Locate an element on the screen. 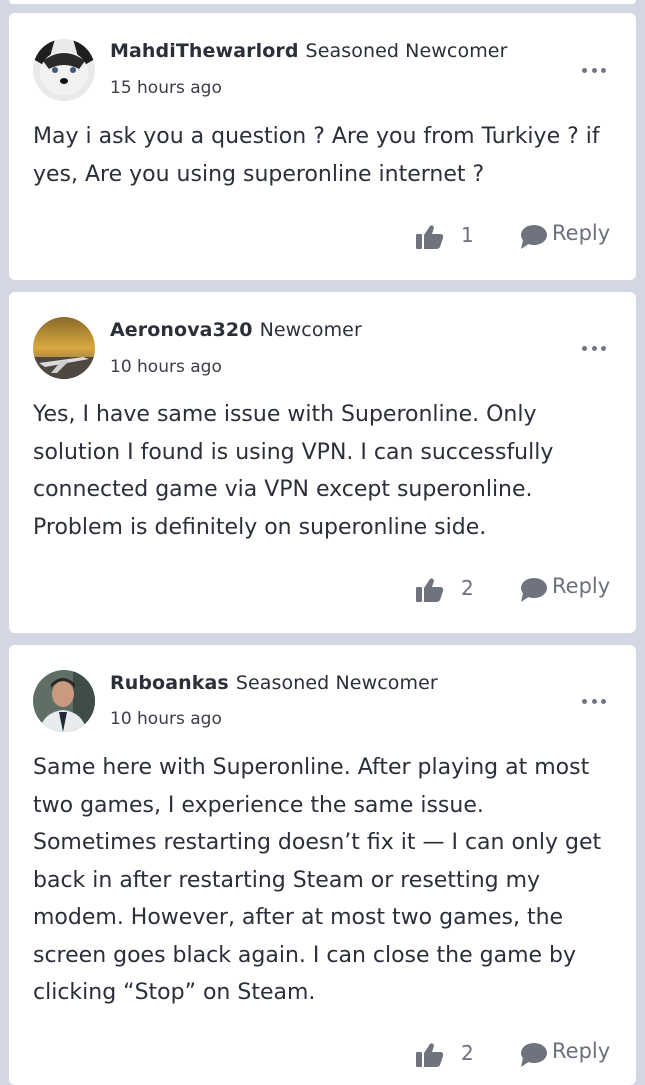 This screenshot has width=645, height=1085. airplane-sunset-avatar is located at coordinates (64, 348).